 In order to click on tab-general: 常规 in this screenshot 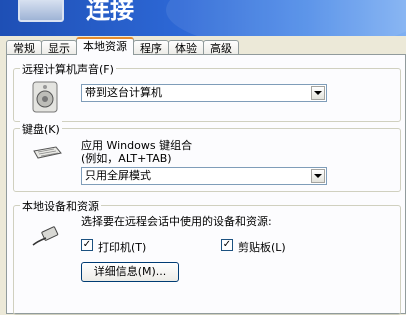, I will do `click(24, 47)`.